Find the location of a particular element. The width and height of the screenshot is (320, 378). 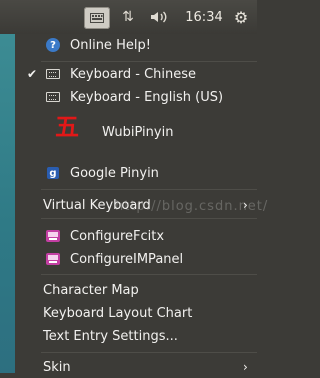

chevron-right-icon: › is located at coordinates (245, 367).